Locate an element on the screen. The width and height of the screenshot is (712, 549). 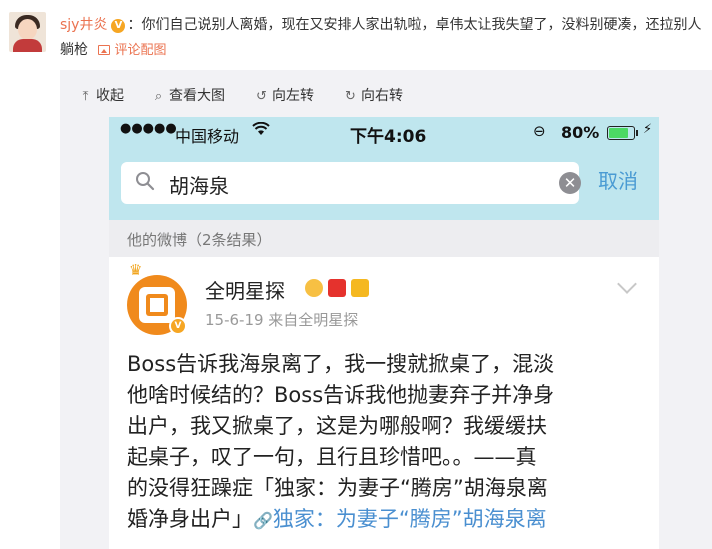
link-icon: 🔗 is located at coordinates (263, 520).